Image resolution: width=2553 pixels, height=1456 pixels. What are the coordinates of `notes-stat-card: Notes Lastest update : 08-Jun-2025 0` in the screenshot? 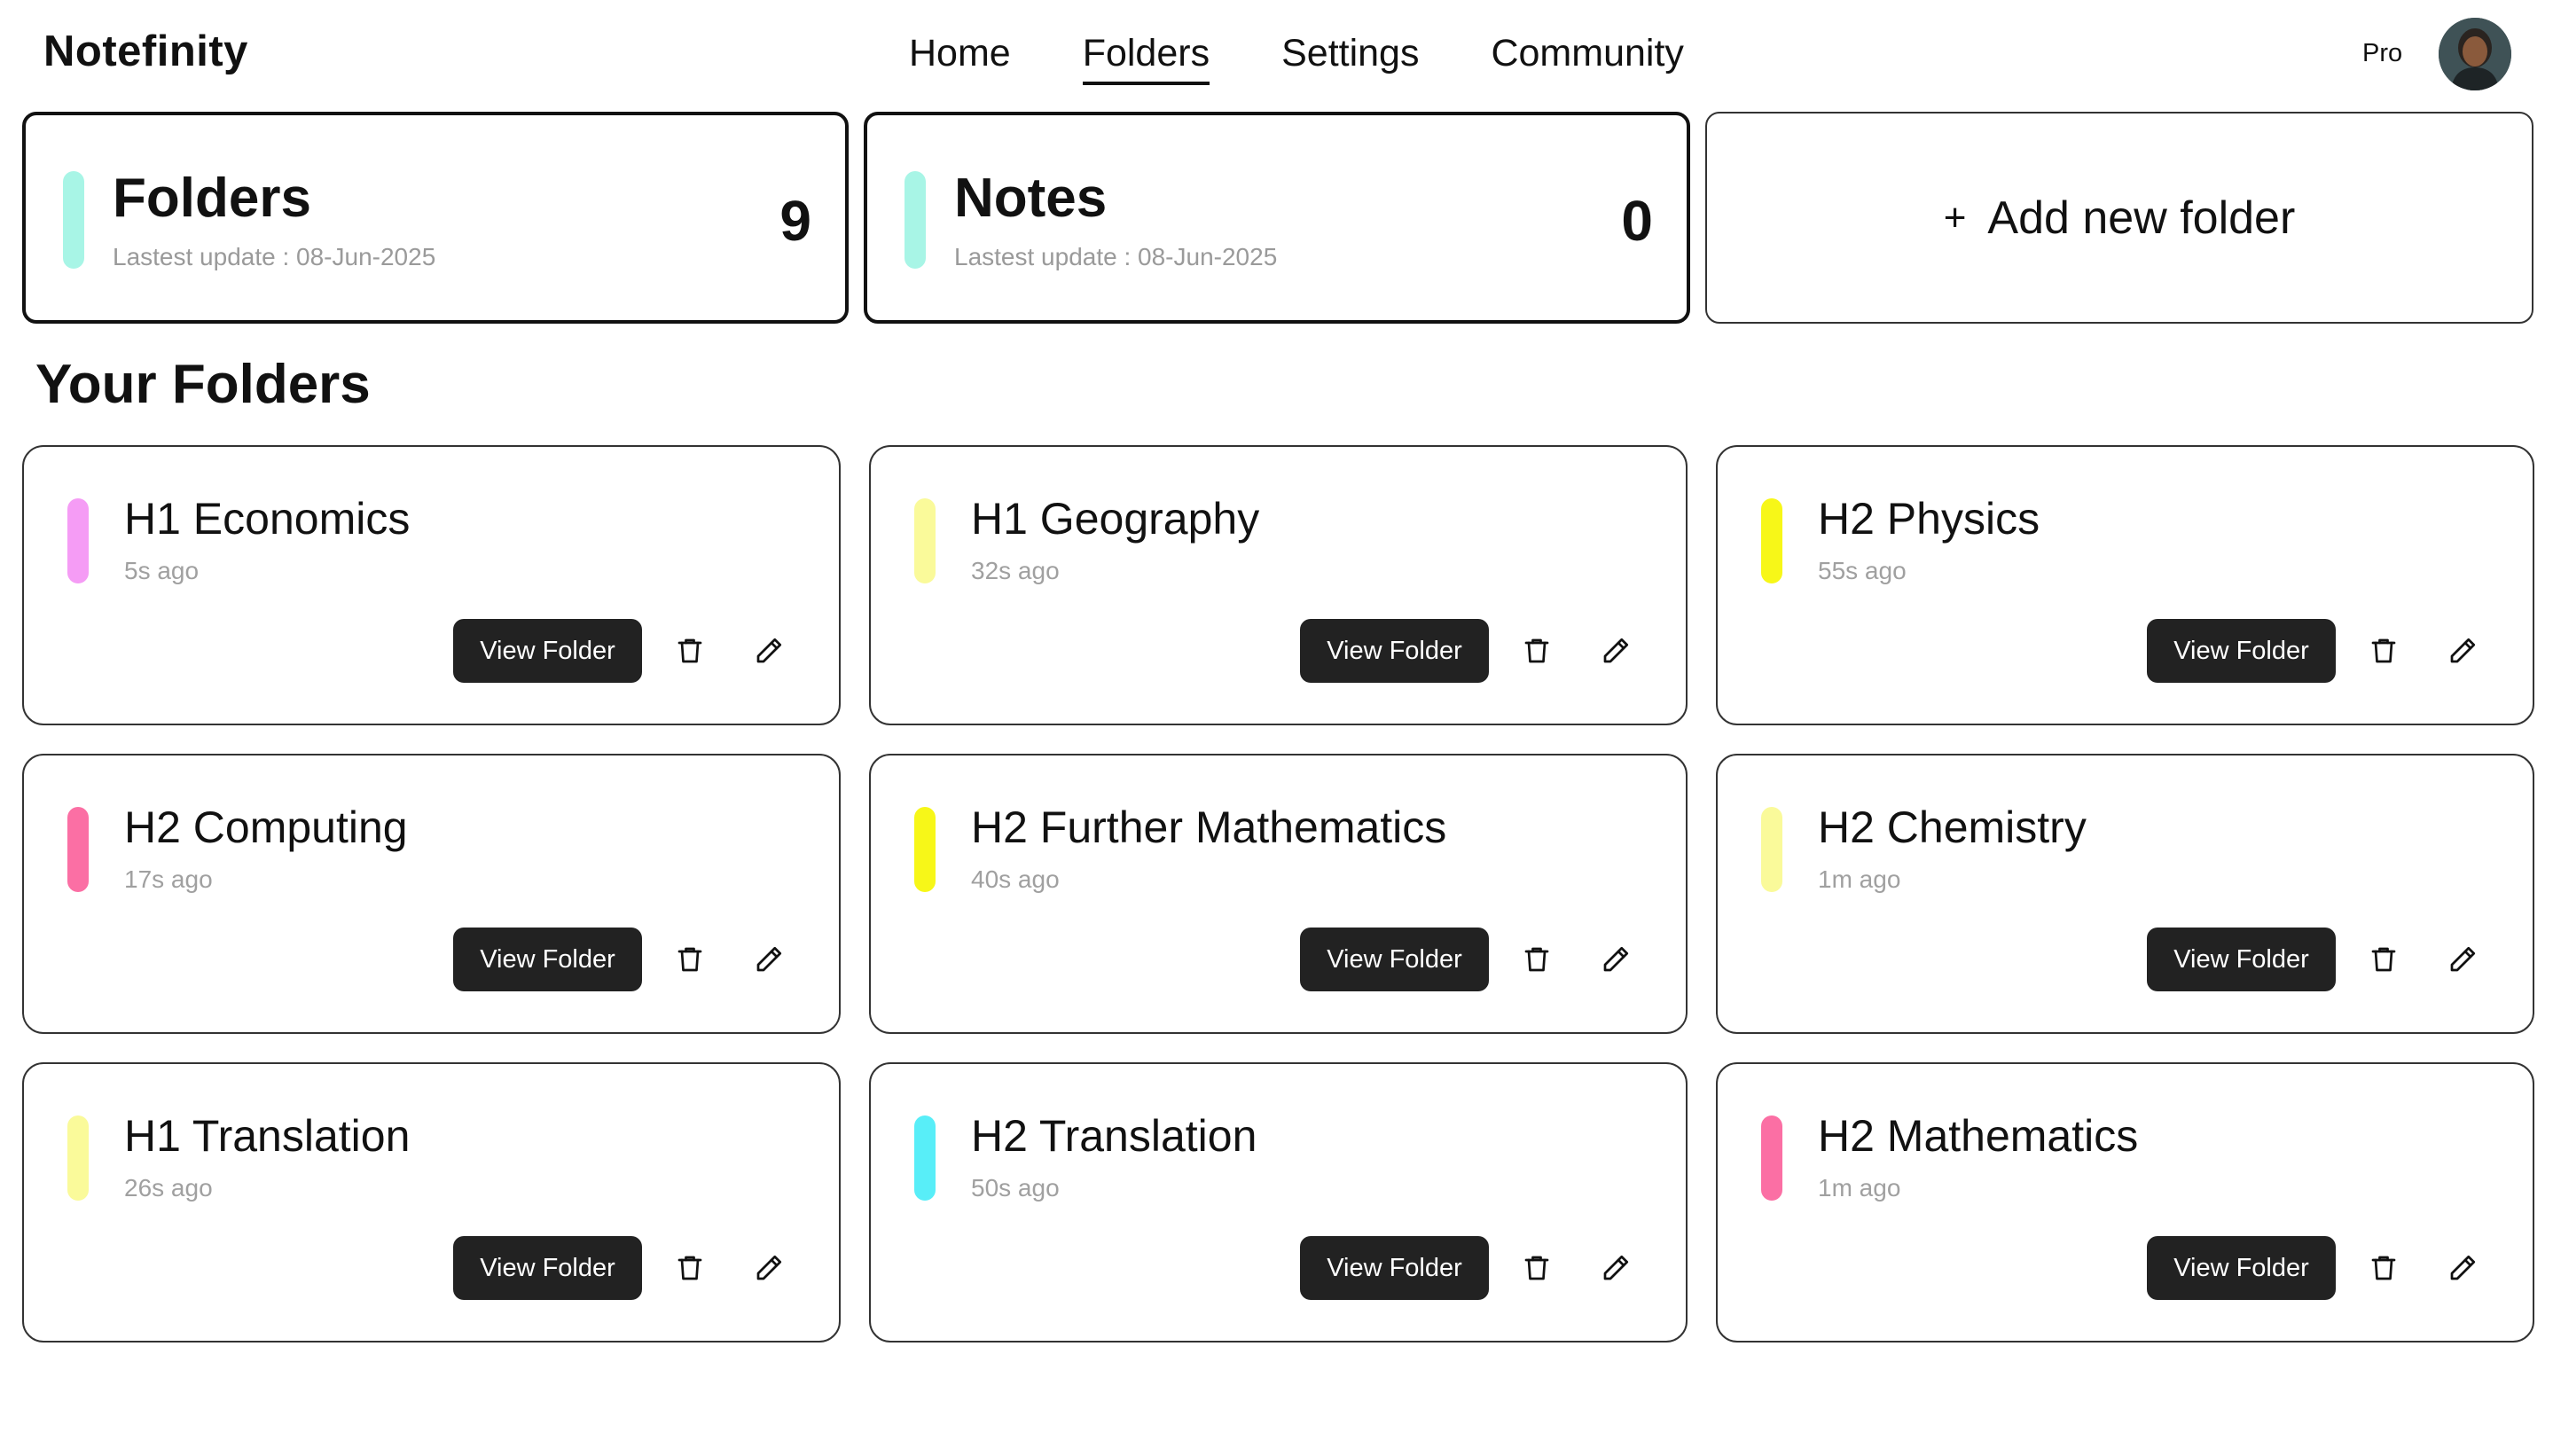 It's located at (1277, 218).